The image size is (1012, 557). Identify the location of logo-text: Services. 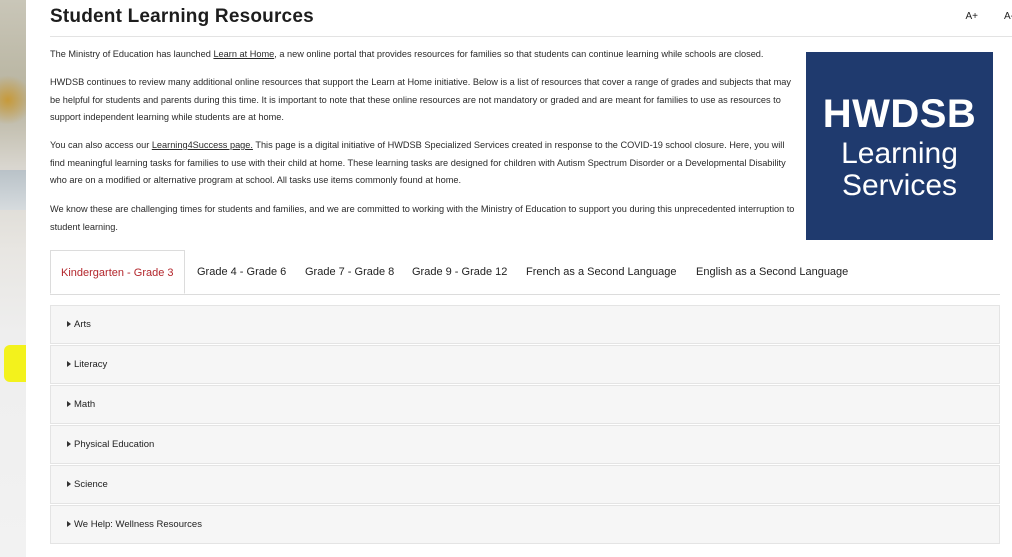
(899, 185).